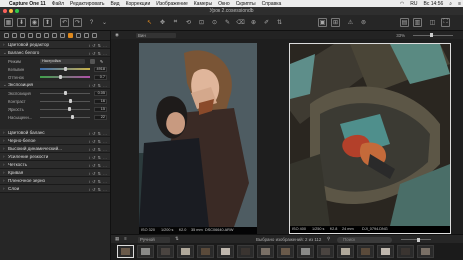  What do you see at coordinates (138, 4) in the screenshot?
I see `menu-adjustments: Коррекции` at bounding box center [138, 4].